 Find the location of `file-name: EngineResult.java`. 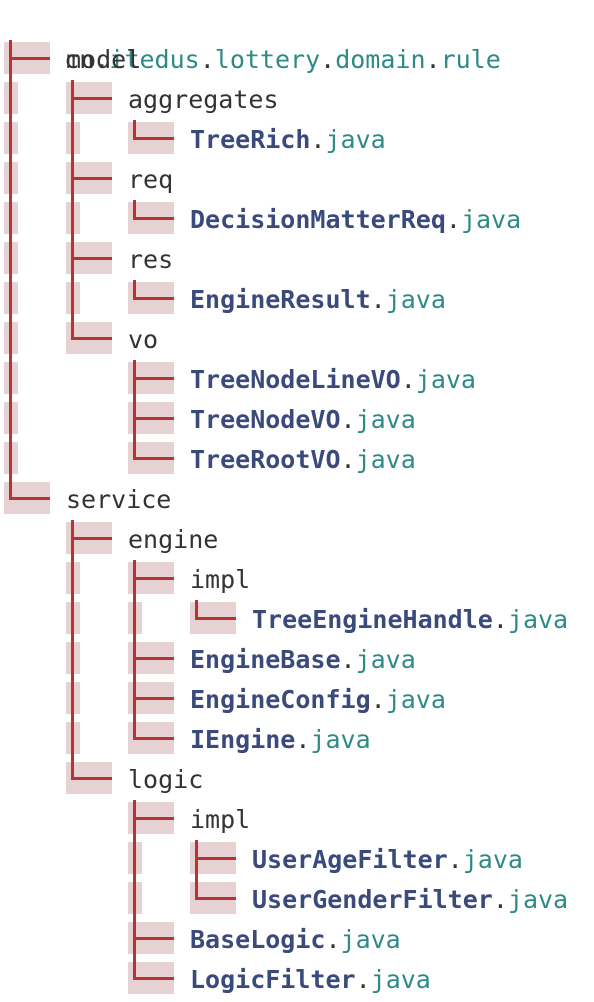

file-name: EngineResult.java is located at coordinates (318, 300).